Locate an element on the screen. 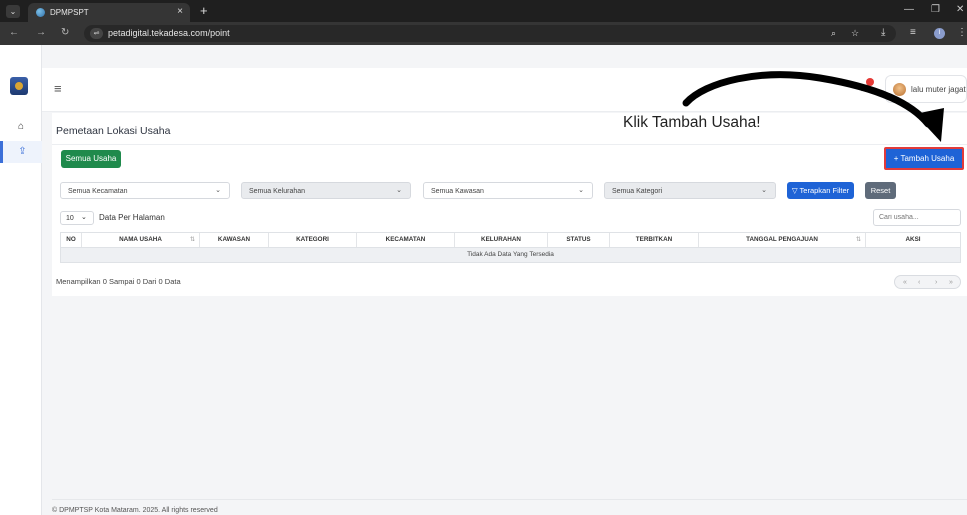  tab-title: DPMPSPT is located at coordinates (69, 12).